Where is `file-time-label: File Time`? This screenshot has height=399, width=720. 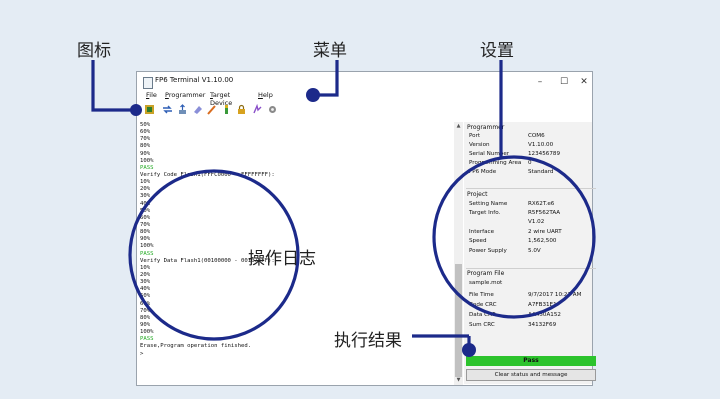 file-time-label: File Time is located at coordinates (481, 295).